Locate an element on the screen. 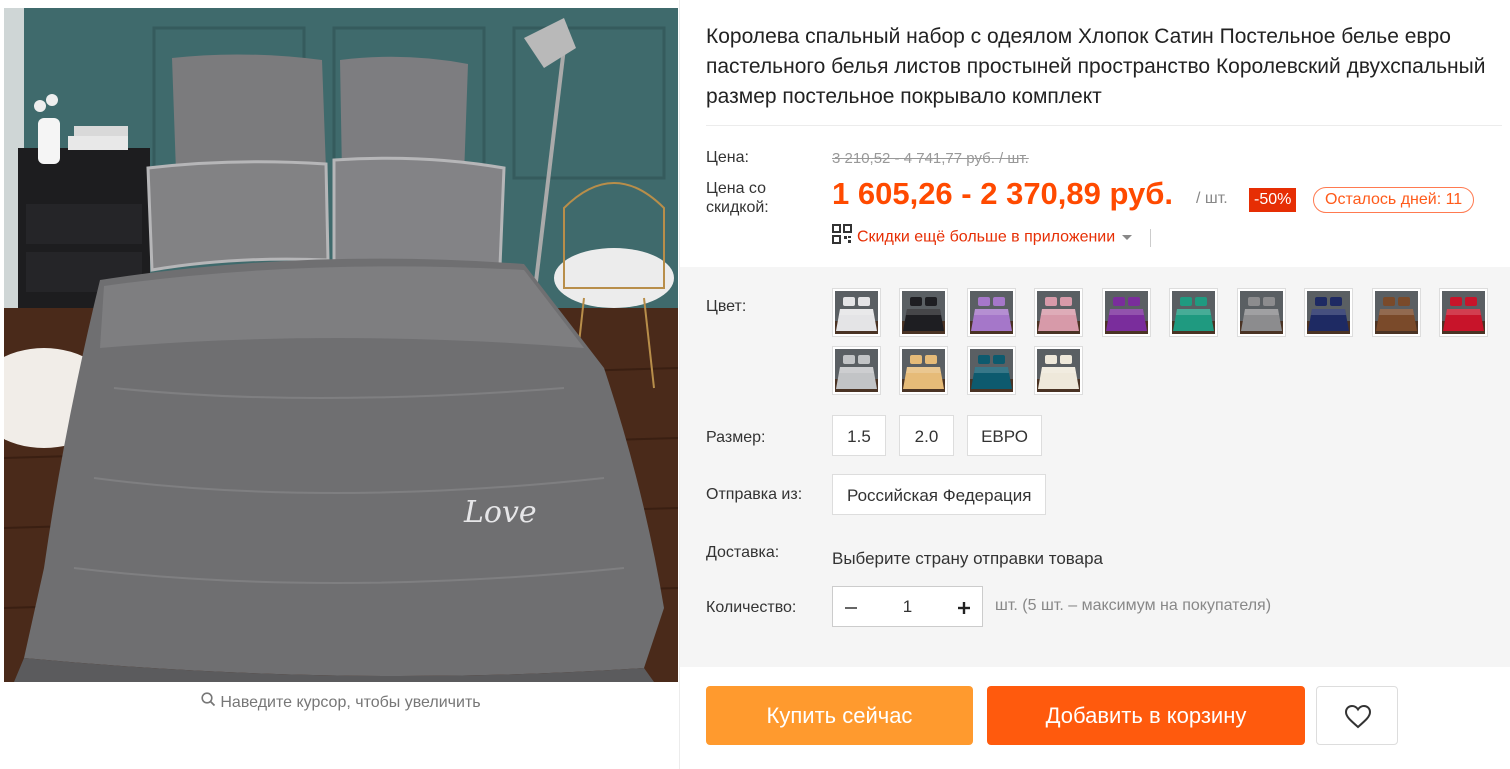 This screenshot has height=769, width=1510. buy-now-button: Купить сейчас is located at coordinates (839, 715).